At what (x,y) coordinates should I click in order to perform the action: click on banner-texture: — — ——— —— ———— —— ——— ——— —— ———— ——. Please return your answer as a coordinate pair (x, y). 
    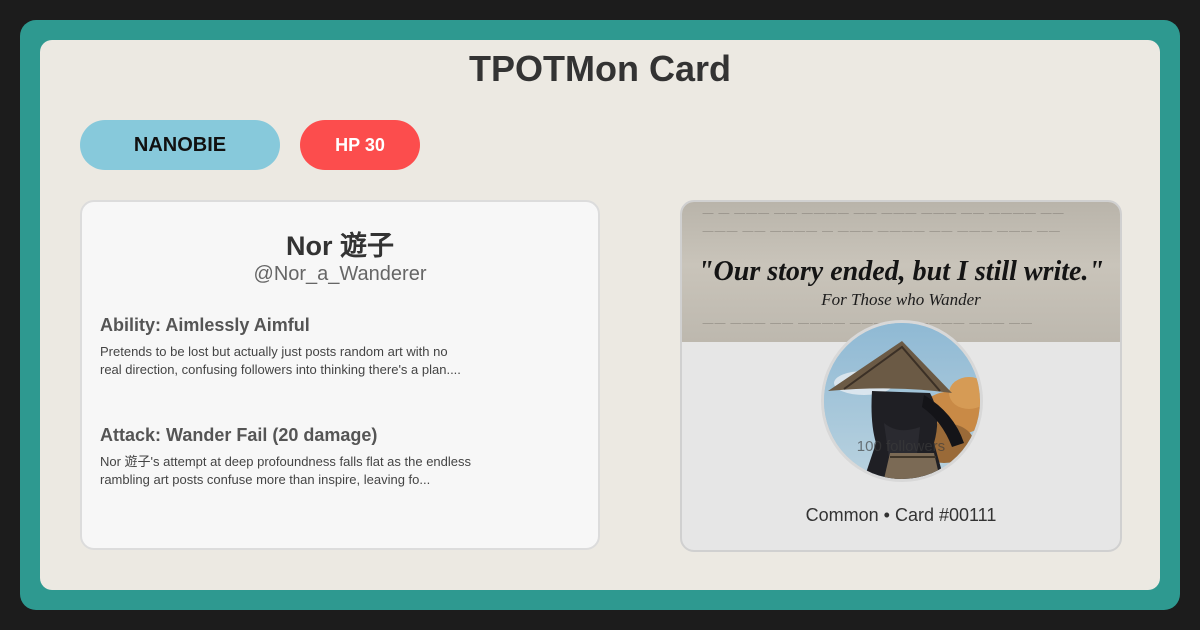
    Looking at the image, I should click on (883, 213).